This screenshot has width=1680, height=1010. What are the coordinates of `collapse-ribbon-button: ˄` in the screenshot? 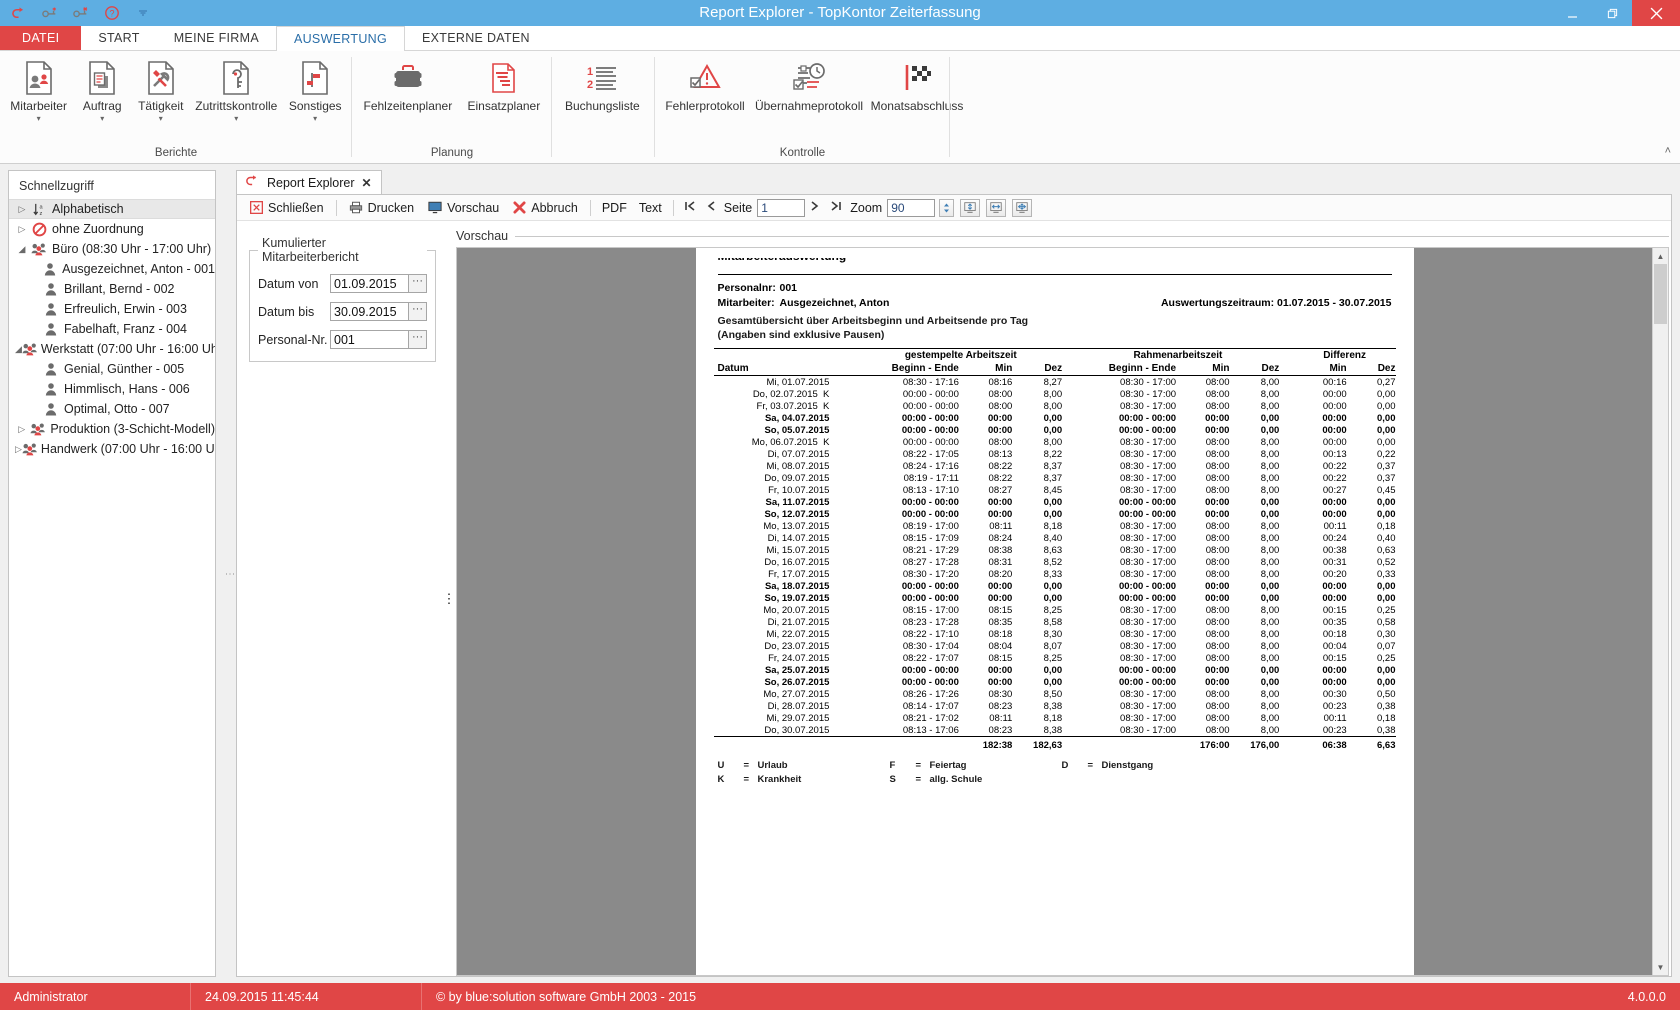 It's located at (1668, 151).